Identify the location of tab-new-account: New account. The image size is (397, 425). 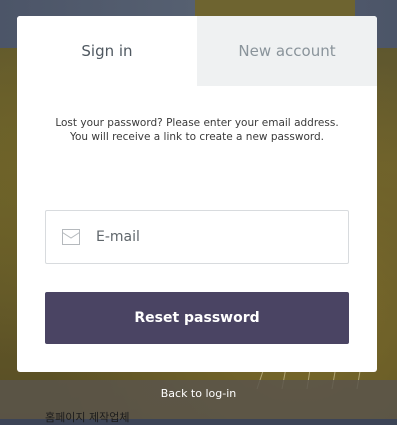
(287, 51).